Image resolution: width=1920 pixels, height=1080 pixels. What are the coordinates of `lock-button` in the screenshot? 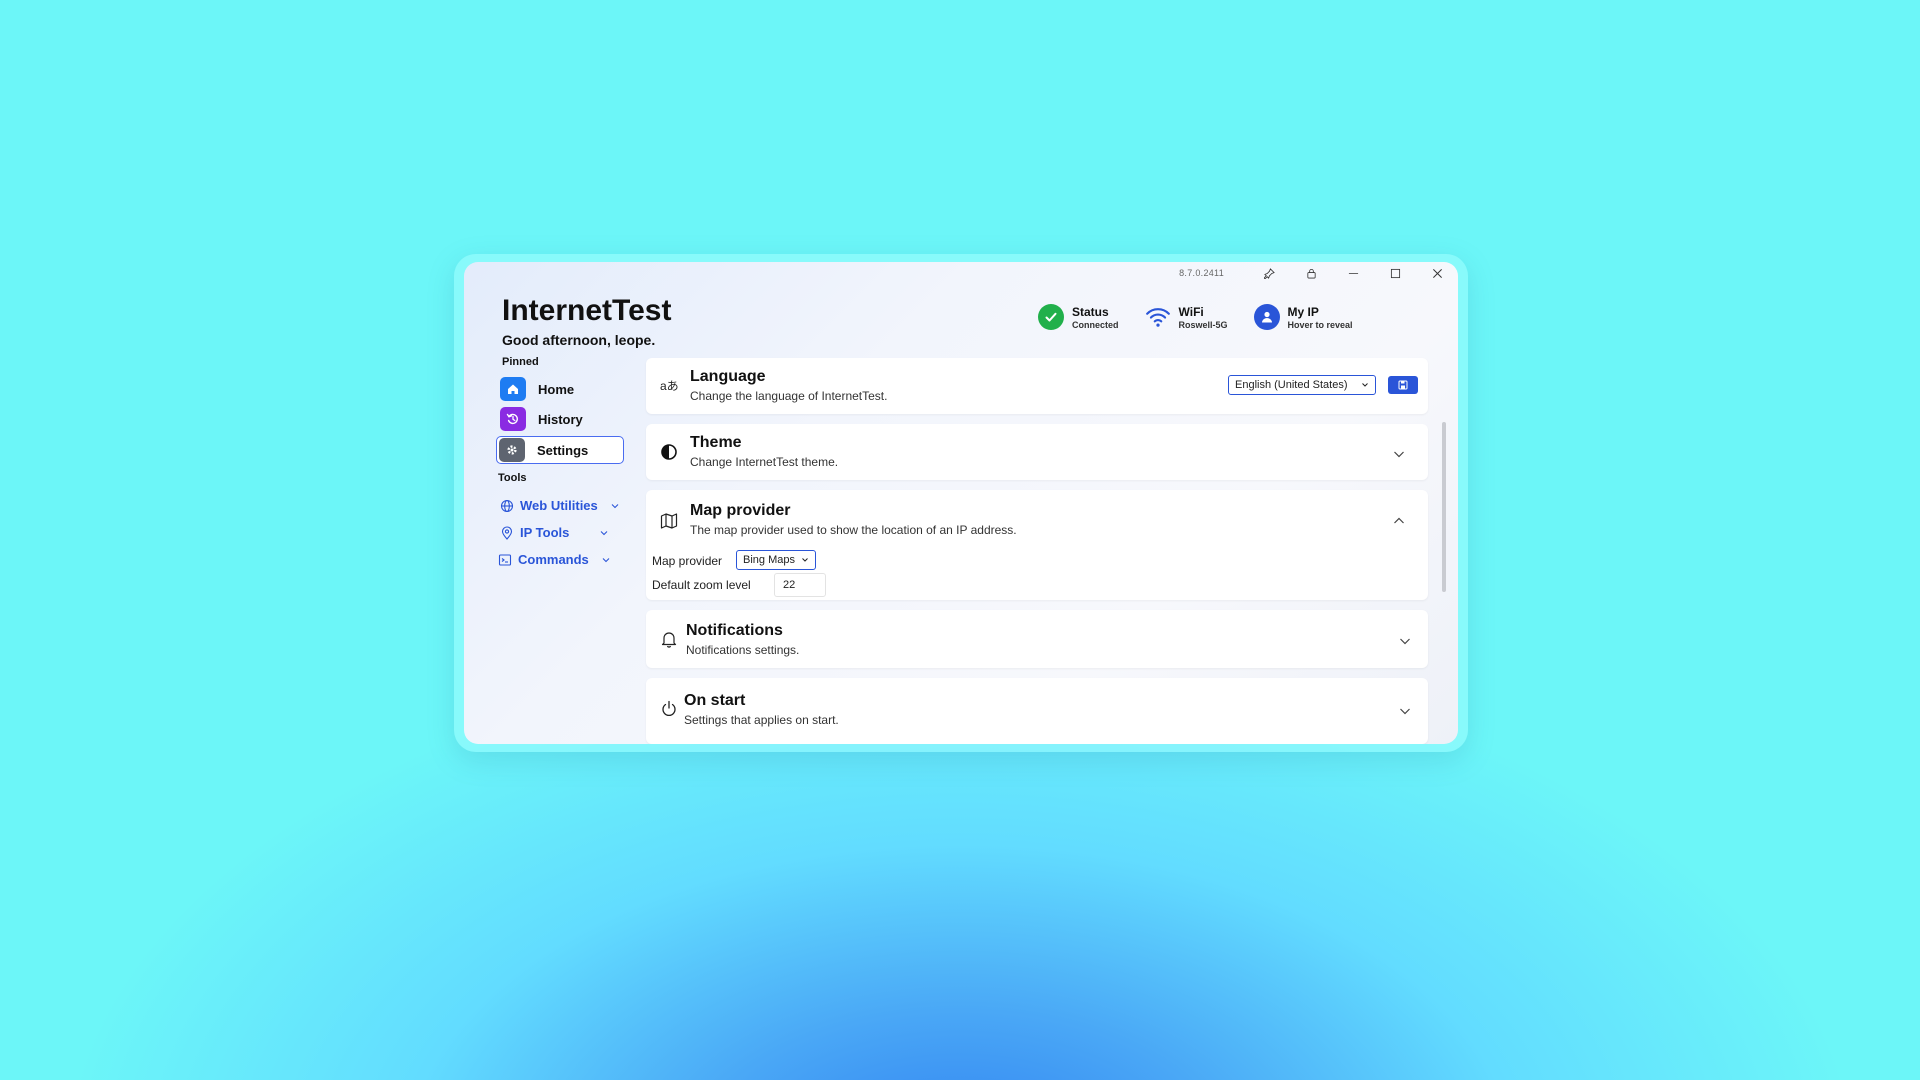 It's located at (1311, 273).